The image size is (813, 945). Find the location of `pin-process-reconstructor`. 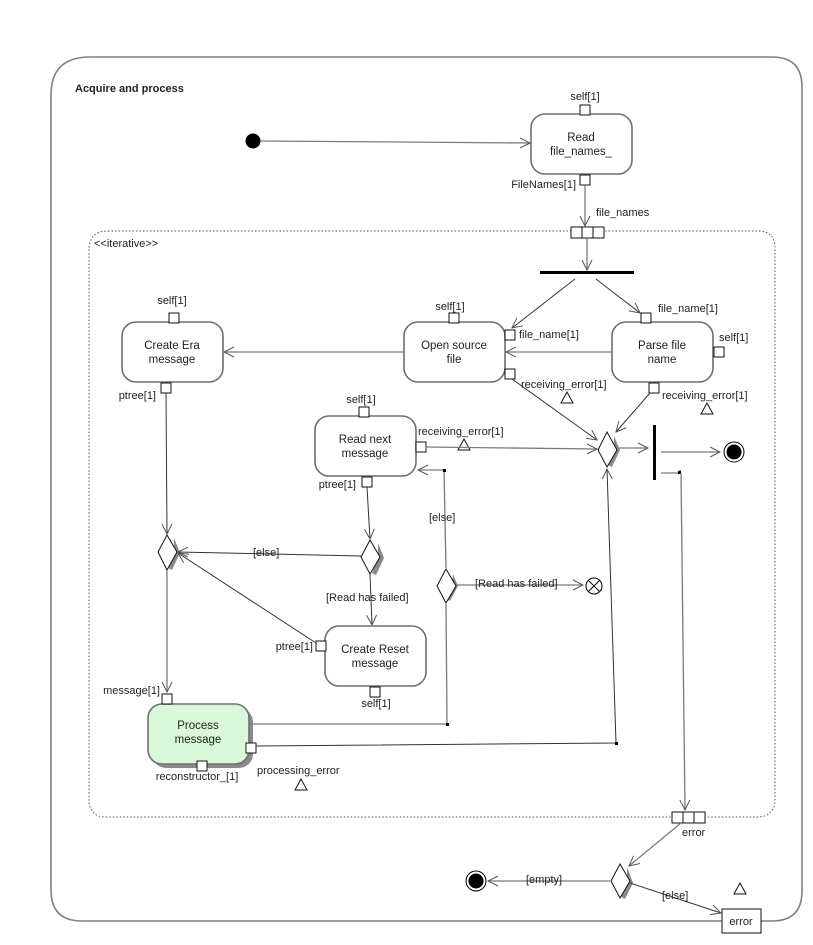

pin-process-reconstructor is located at coordinates (202, 766).